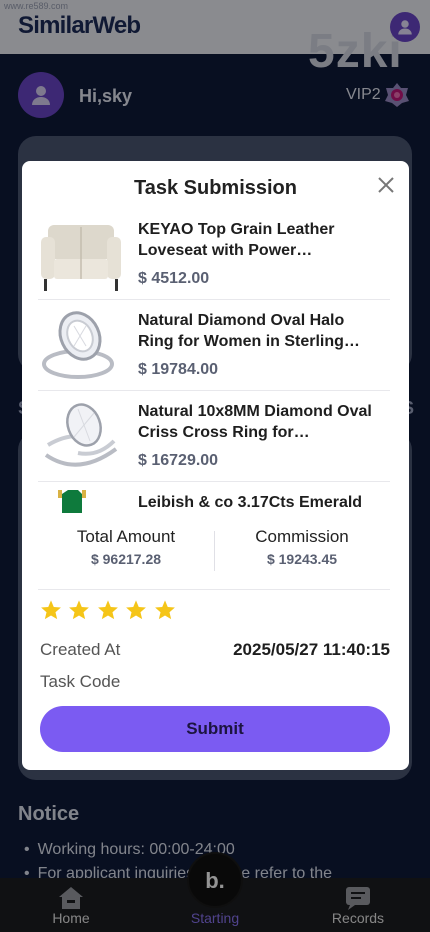  I want to click on emerald-ring-image, so click(72, 501).